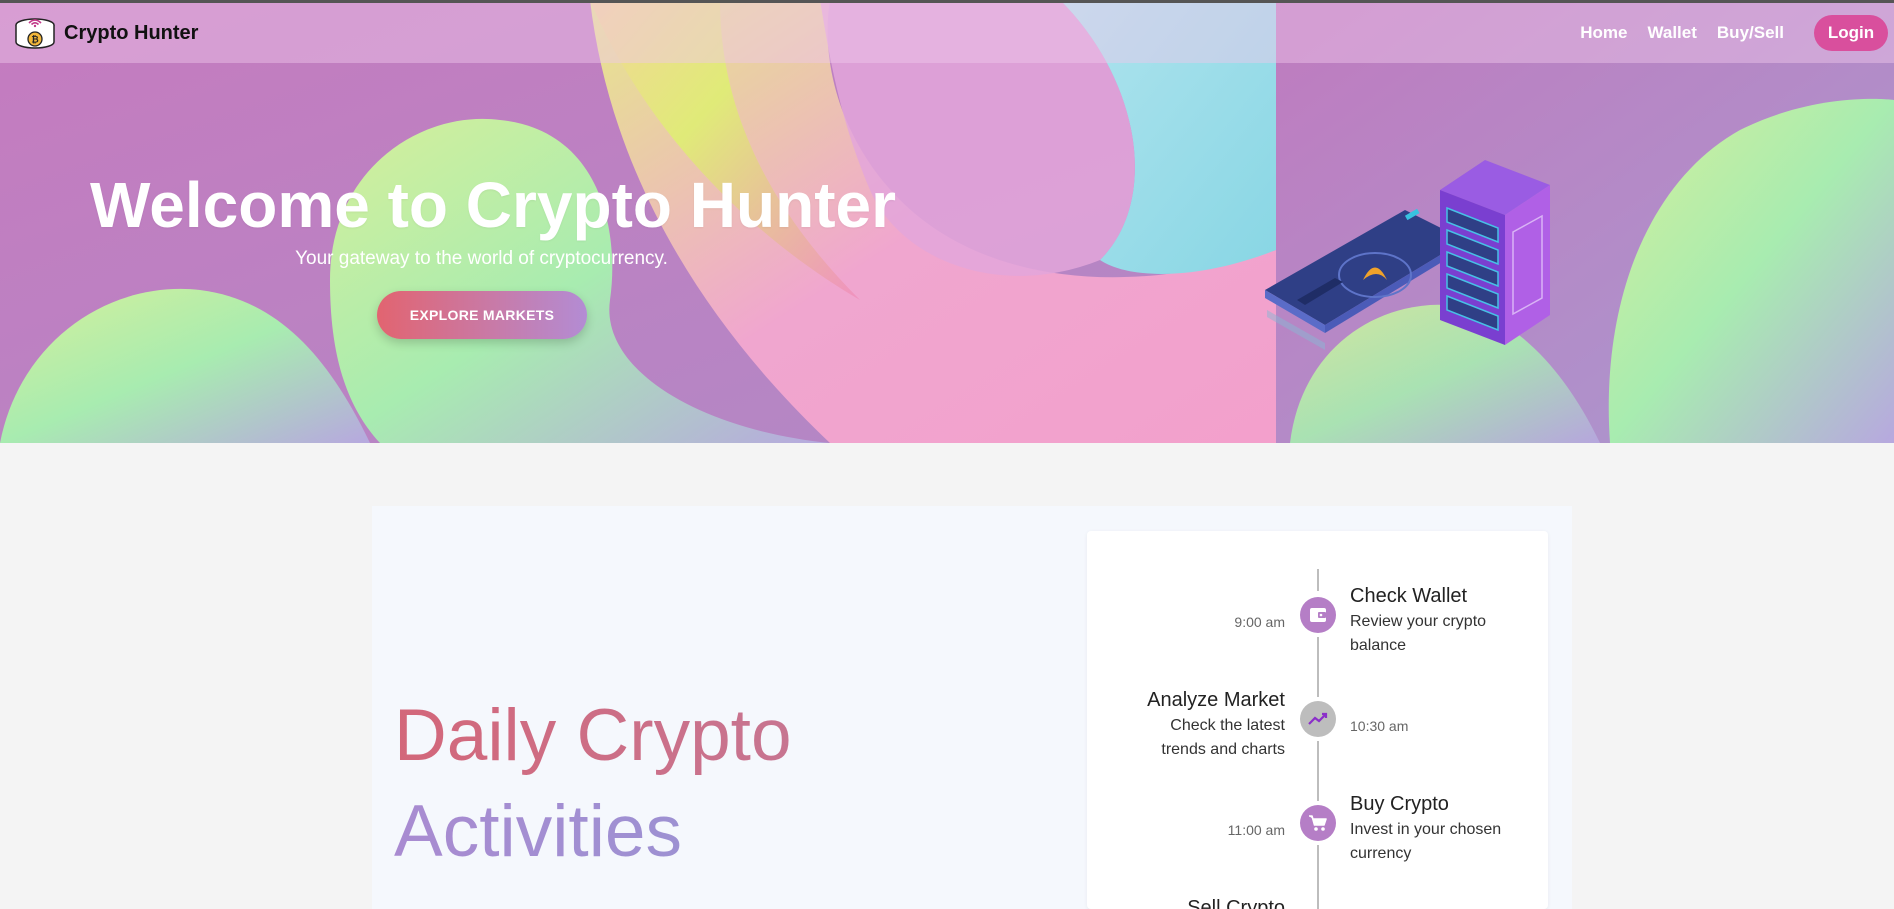 The height and width of the screenshot is (909, 1894). Describe the element at coordinates (1318, 615) in the screenshot. I see `wallet-icon` at that location.